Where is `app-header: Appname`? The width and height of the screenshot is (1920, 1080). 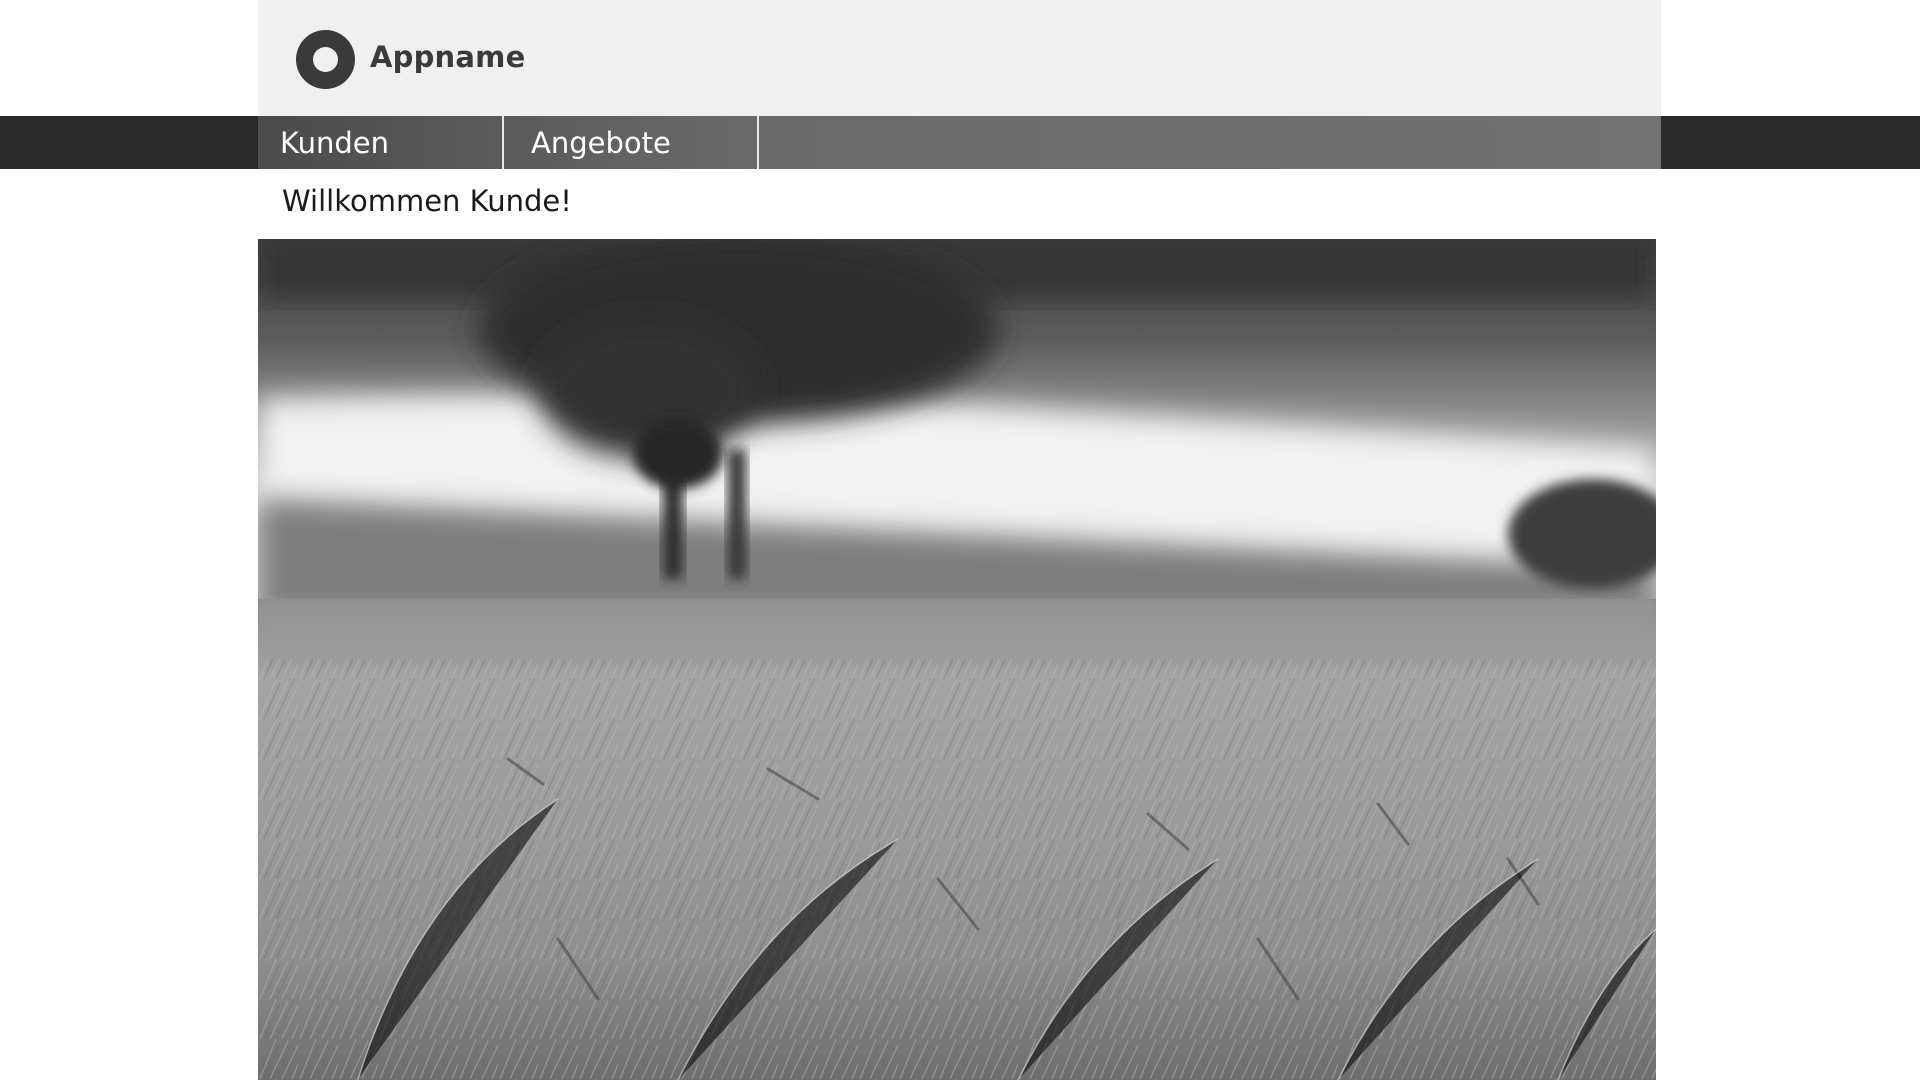
app-header: Appname is located at coordinates (959, 58).